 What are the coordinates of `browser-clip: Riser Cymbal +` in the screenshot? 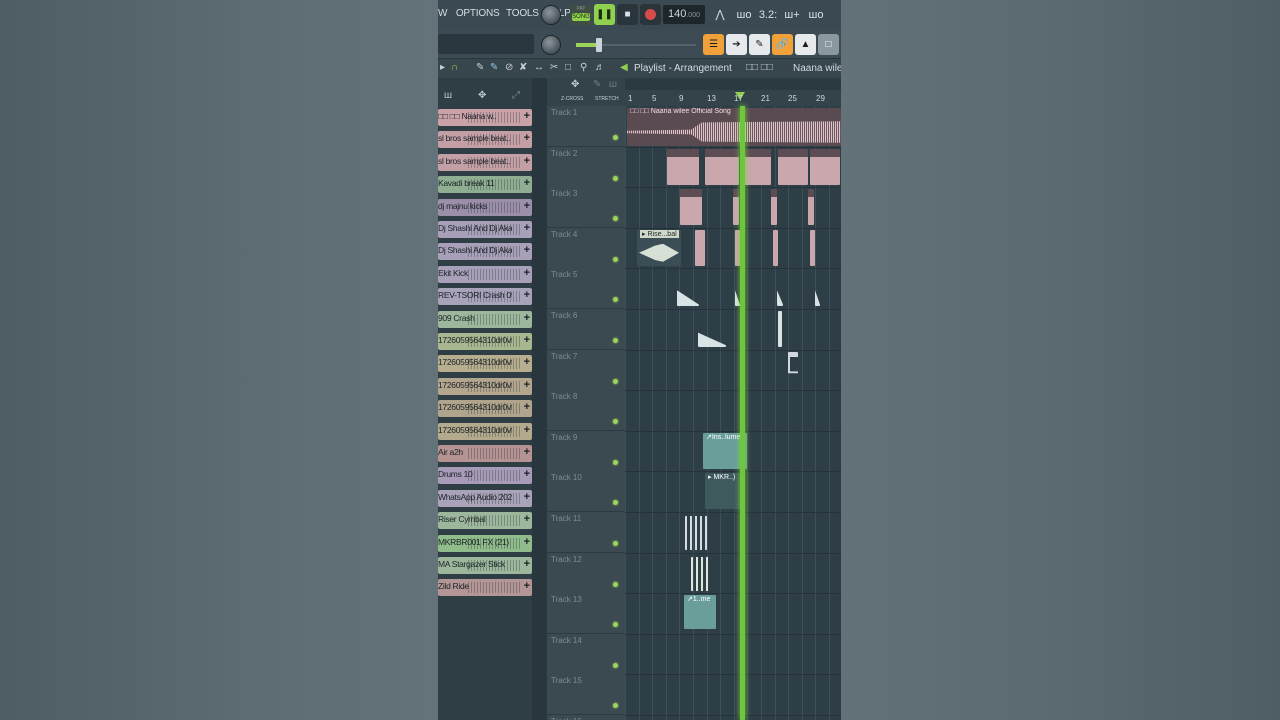 It's located at (485, 521).